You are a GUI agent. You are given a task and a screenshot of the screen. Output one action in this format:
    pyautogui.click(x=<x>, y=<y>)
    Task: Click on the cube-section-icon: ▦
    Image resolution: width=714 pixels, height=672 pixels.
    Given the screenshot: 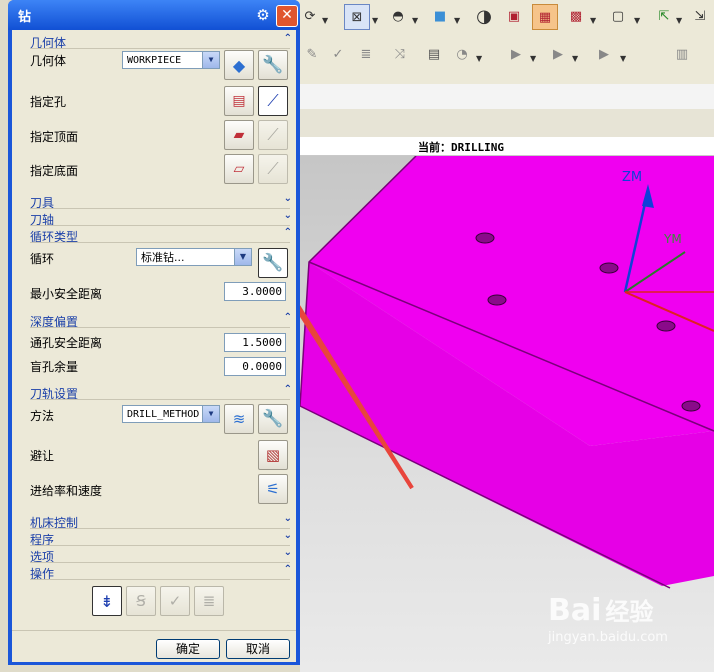 What is the action you would take?
    pyautogui.click(x=545, y=17)
    